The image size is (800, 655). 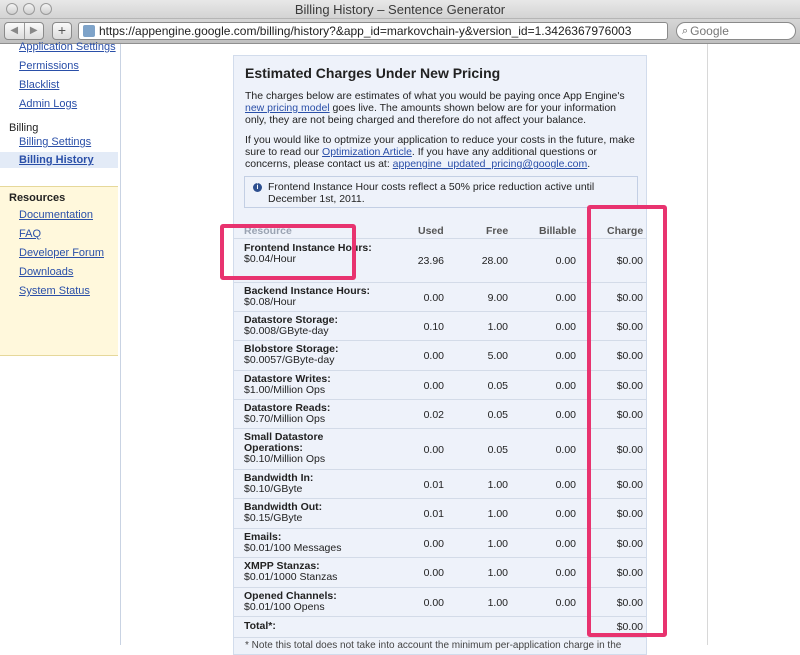 What do you see at coordinates (39, 85) in the screenshot?
I see `sidebar-item-blacklist: Blacklist` at bounding box center [39, 85].